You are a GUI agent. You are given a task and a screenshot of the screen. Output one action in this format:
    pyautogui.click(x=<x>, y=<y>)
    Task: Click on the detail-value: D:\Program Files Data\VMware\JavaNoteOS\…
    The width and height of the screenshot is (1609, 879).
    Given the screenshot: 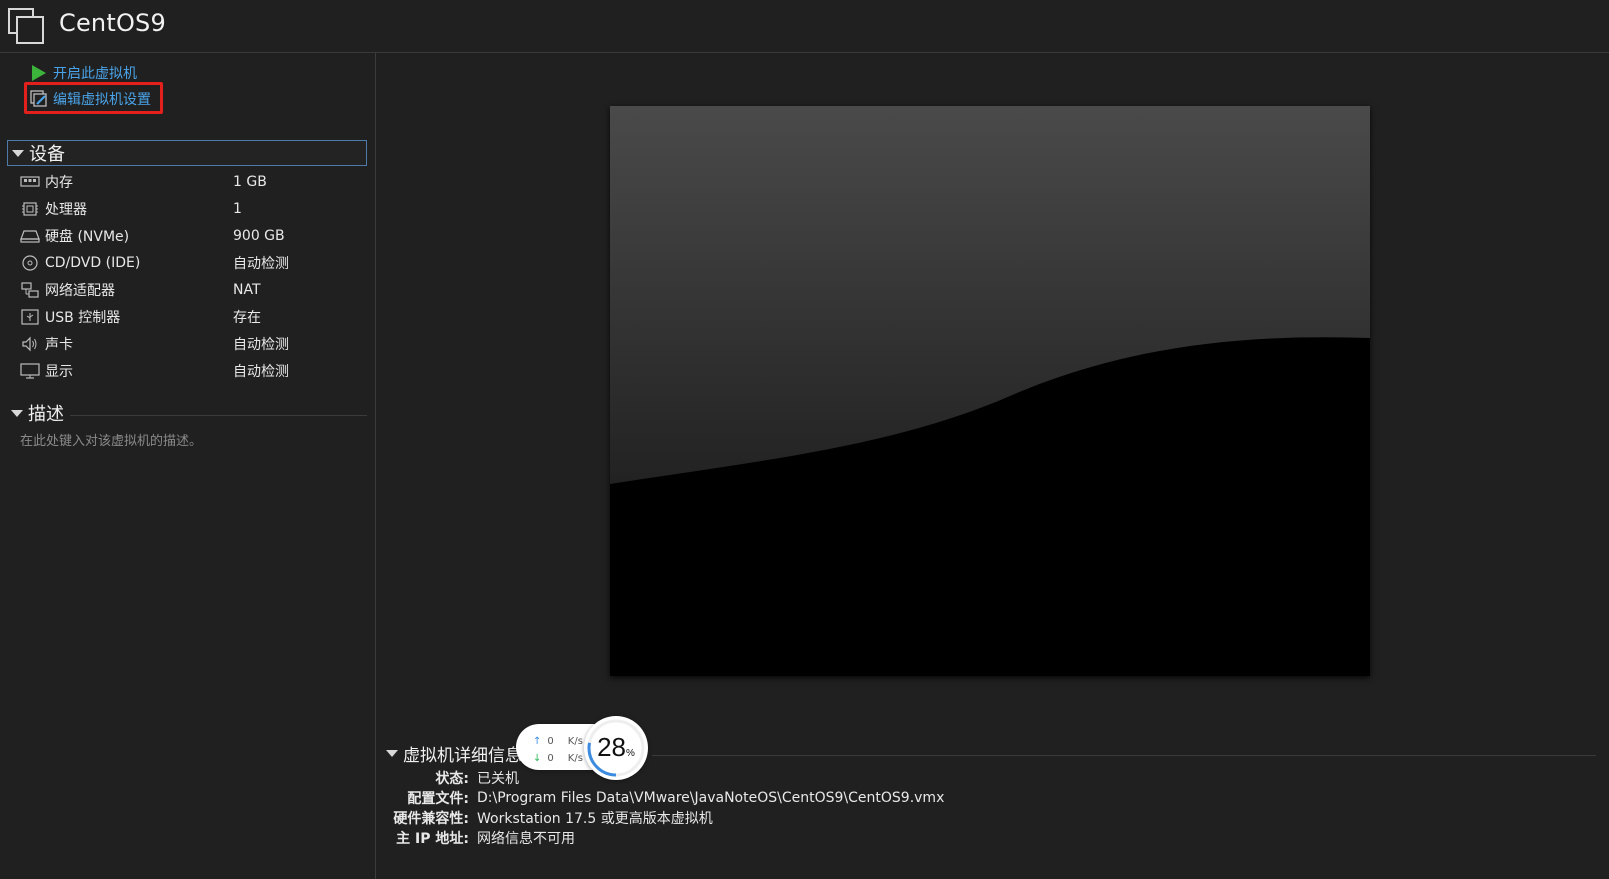 What is the action you would take?
    pyautogui.click(x=711, y=798)
    